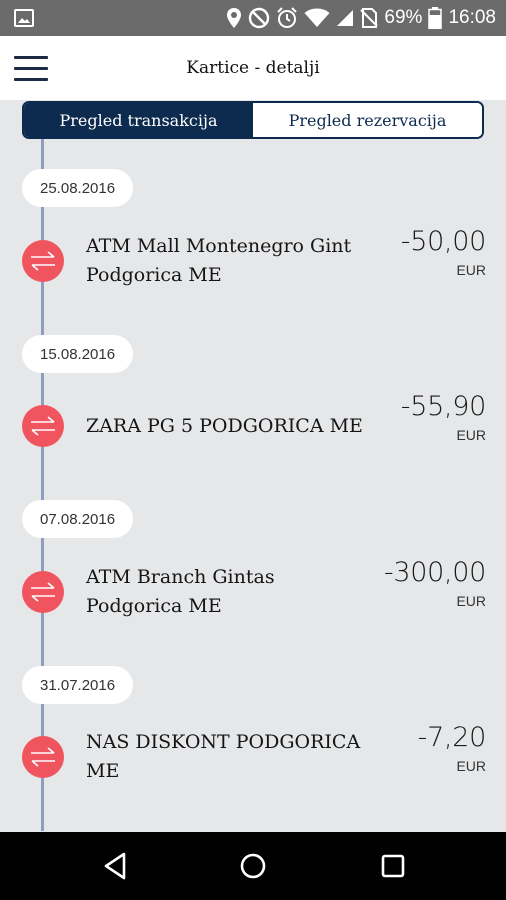  Describe the element at coordinates (180, 591) in the screenshot. I see `transaction-merchant: ATM Branch Gintas Podgorica ME` at that location.